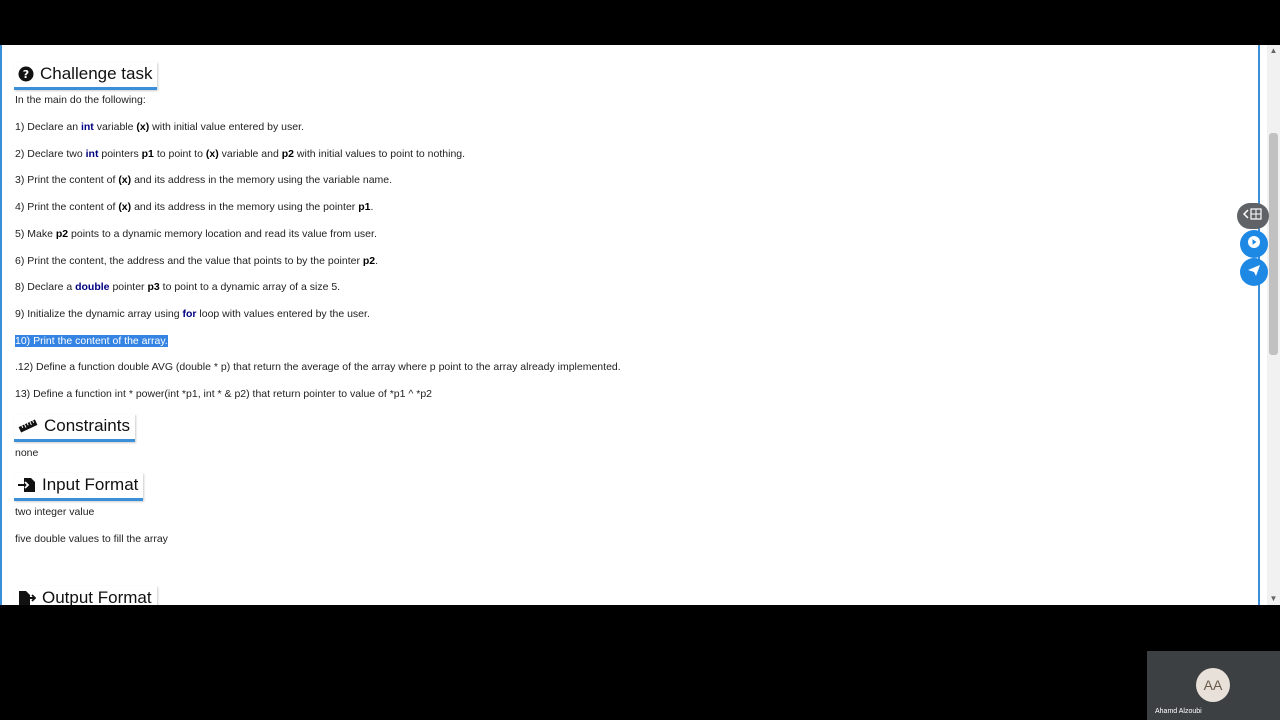 This screenshot has width=1280, height=720. Describe the element at coordinates (1273, 244) in the screenshot. I see `scrollbar-thumb` at that location.